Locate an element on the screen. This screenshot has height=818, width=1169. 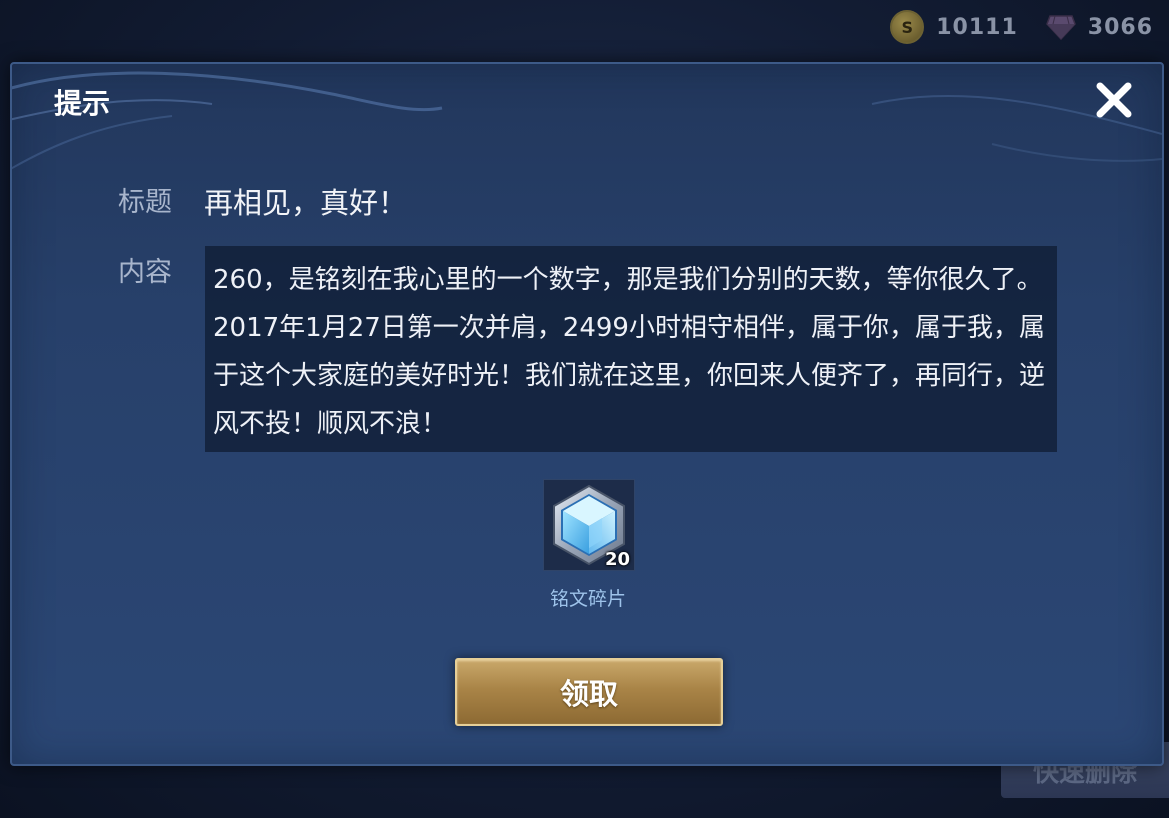
reward-item: 20 is located at coordinates (589, 525).